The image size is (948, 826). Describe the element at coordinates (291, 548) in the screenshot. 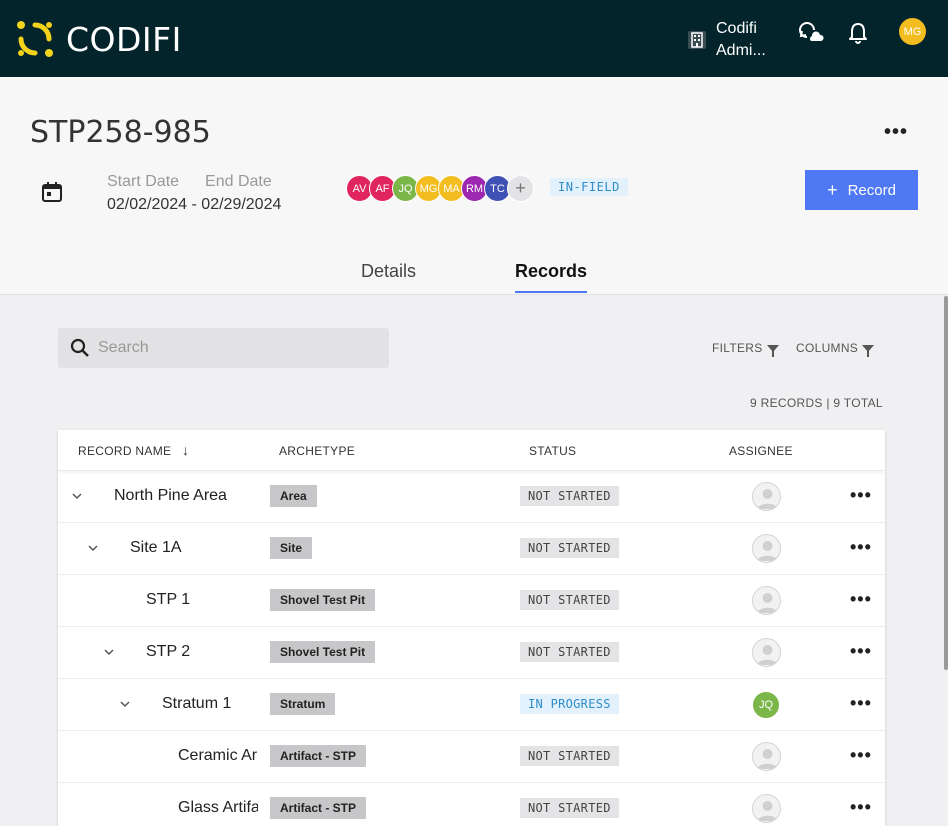

I see `archetype-tag: Site` at that location.